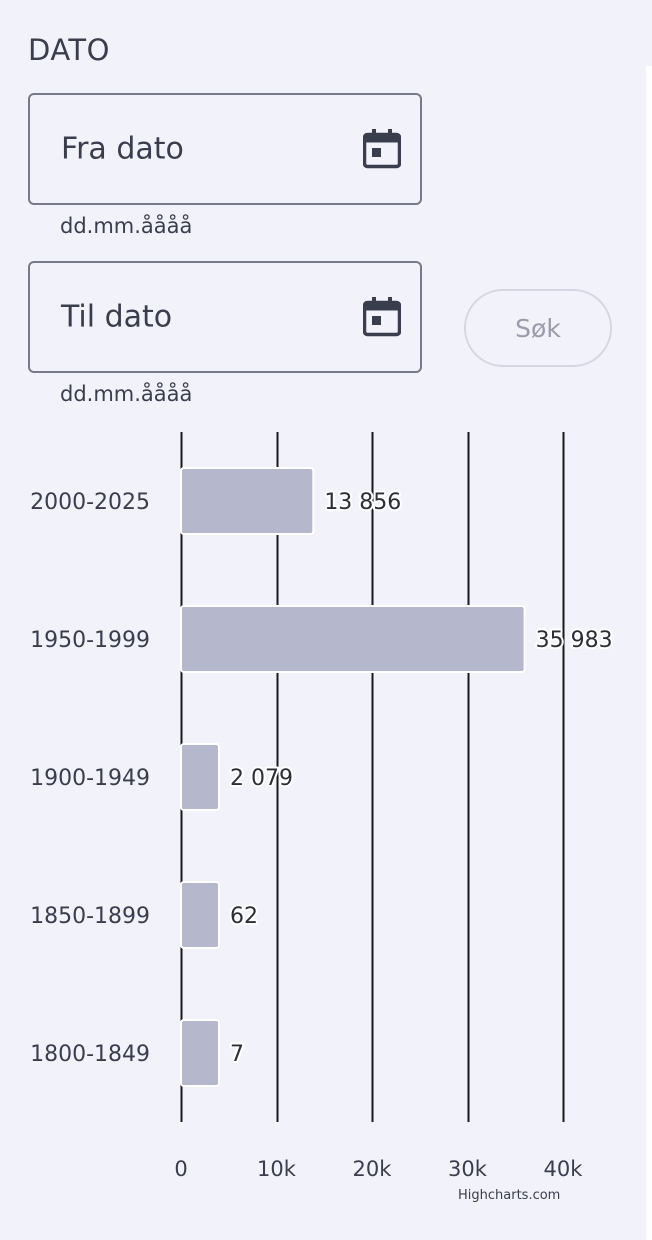  Describe the element at coordinates (244, 916) in the screenshot. I see `data-label: 62` at that location.